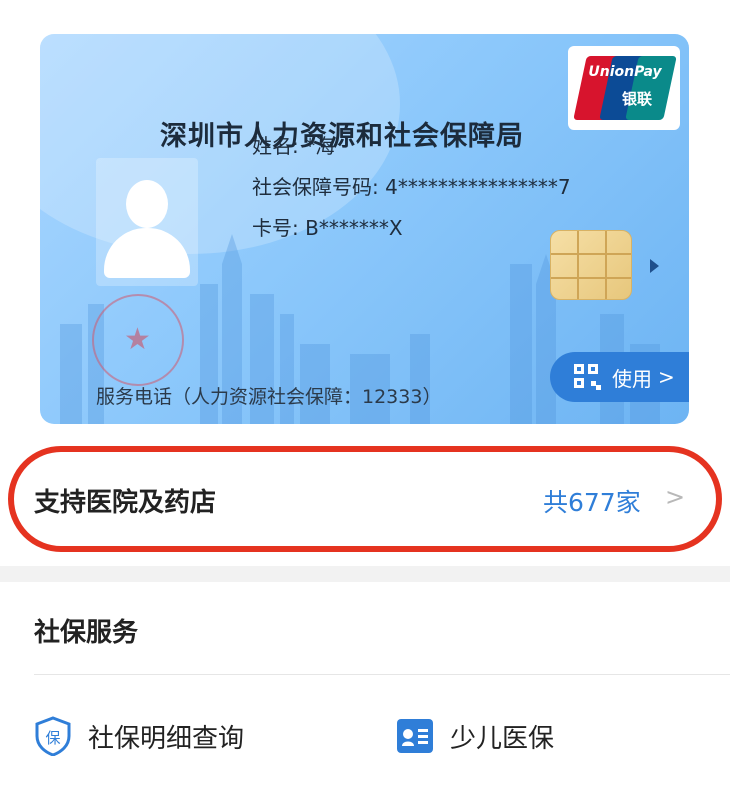  I want to click on service-hotline: 服务电话（人力资源社会保障：12333）, so click(269, 397).